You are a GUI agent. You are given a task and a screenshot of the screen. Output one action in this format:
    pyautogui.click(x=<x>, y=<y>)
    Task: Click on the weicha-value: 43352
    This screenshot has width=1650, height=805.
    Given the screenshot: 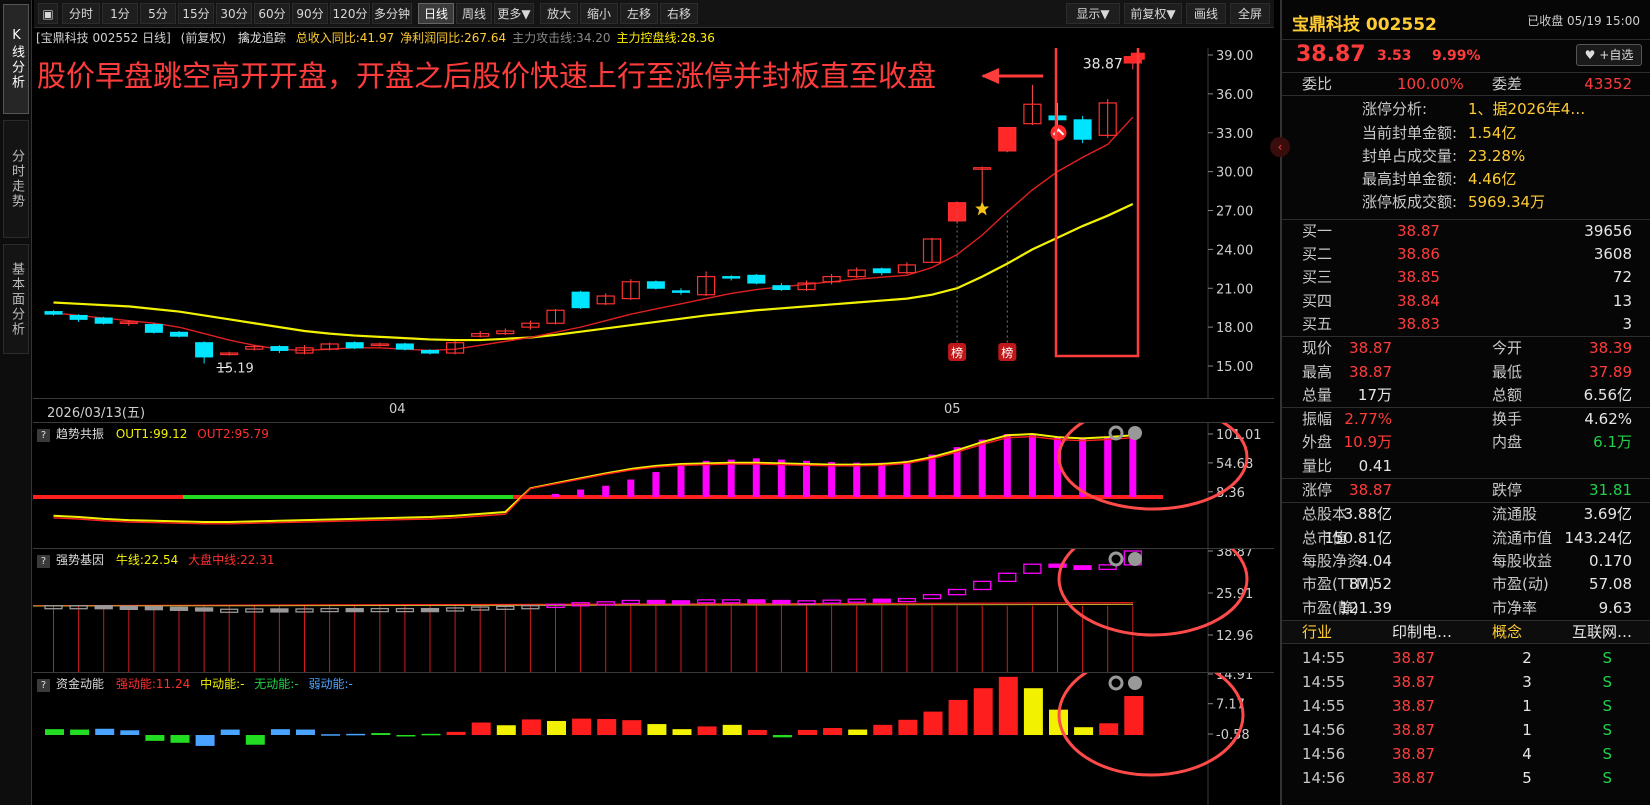 What is the action you would take?
    pyautogui.click(x=1608, y=84)
    